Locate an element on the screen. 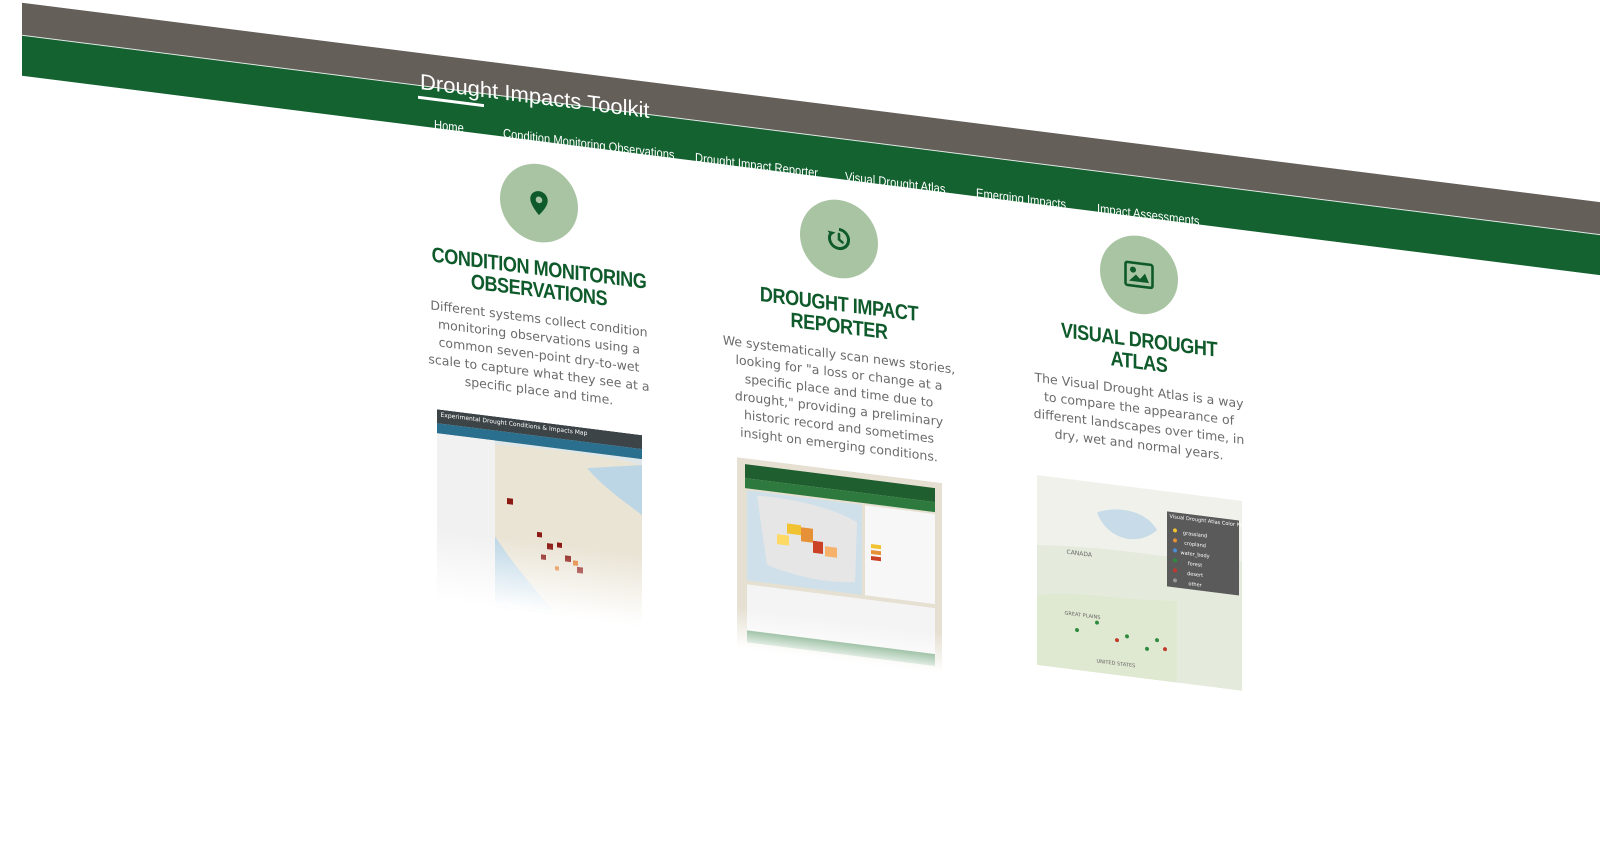  login-area: | Login is located at coordinates (1269, 138).